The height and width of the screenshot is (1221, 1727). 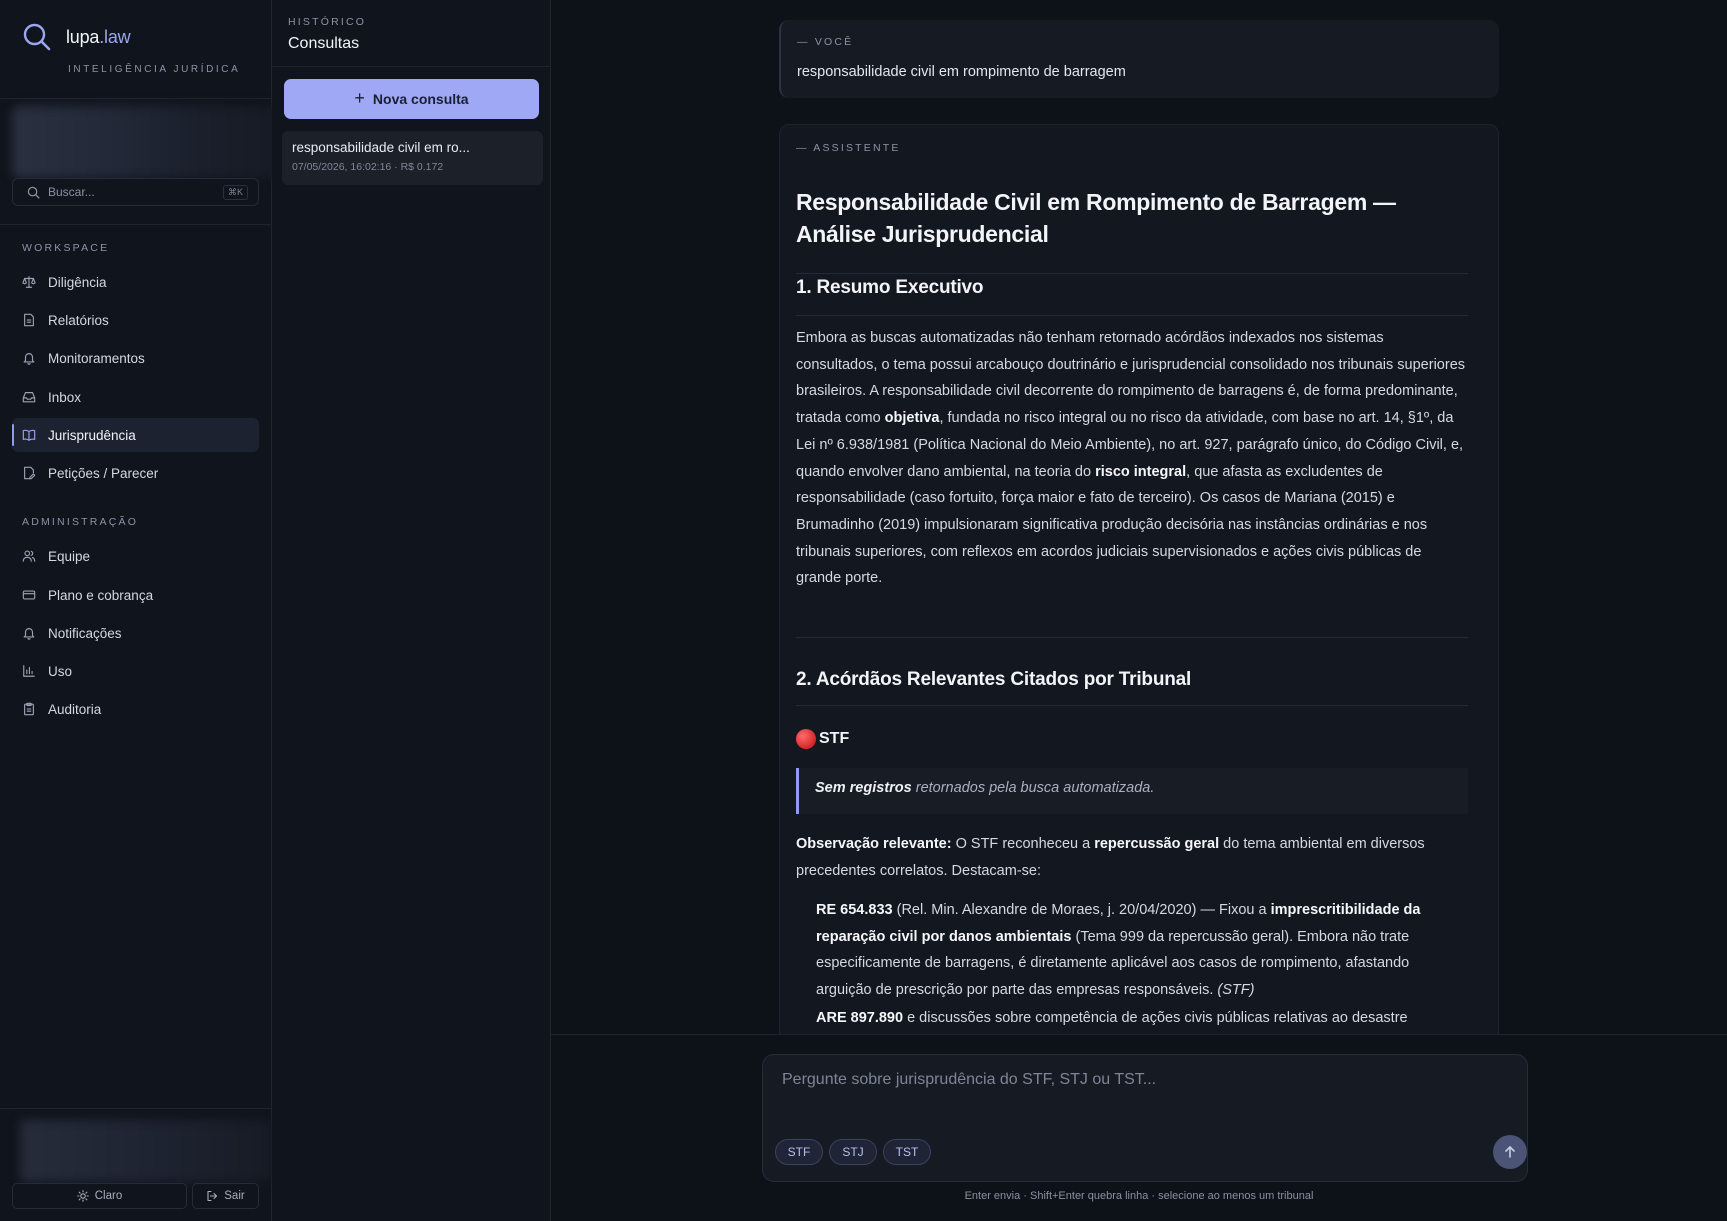 I want to click on plus-icon: +, so click(x=359, y=97).